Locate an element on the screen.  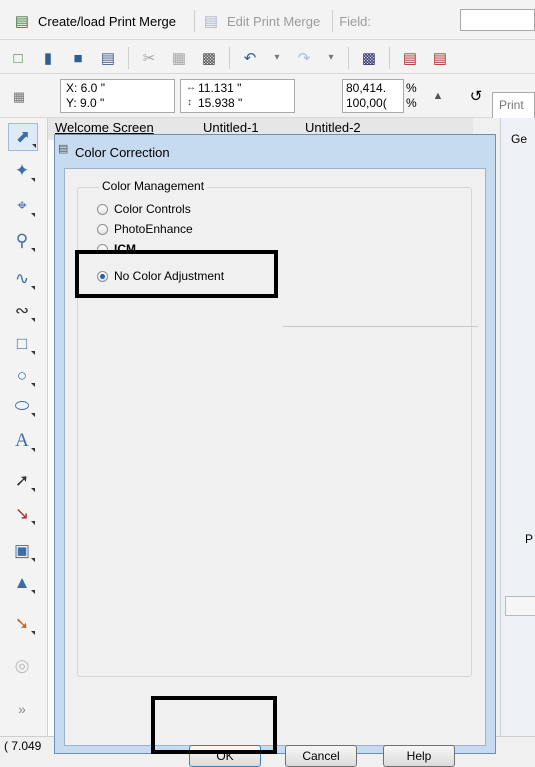
paste-icon: ▩ is located at coordinates (209, 58).